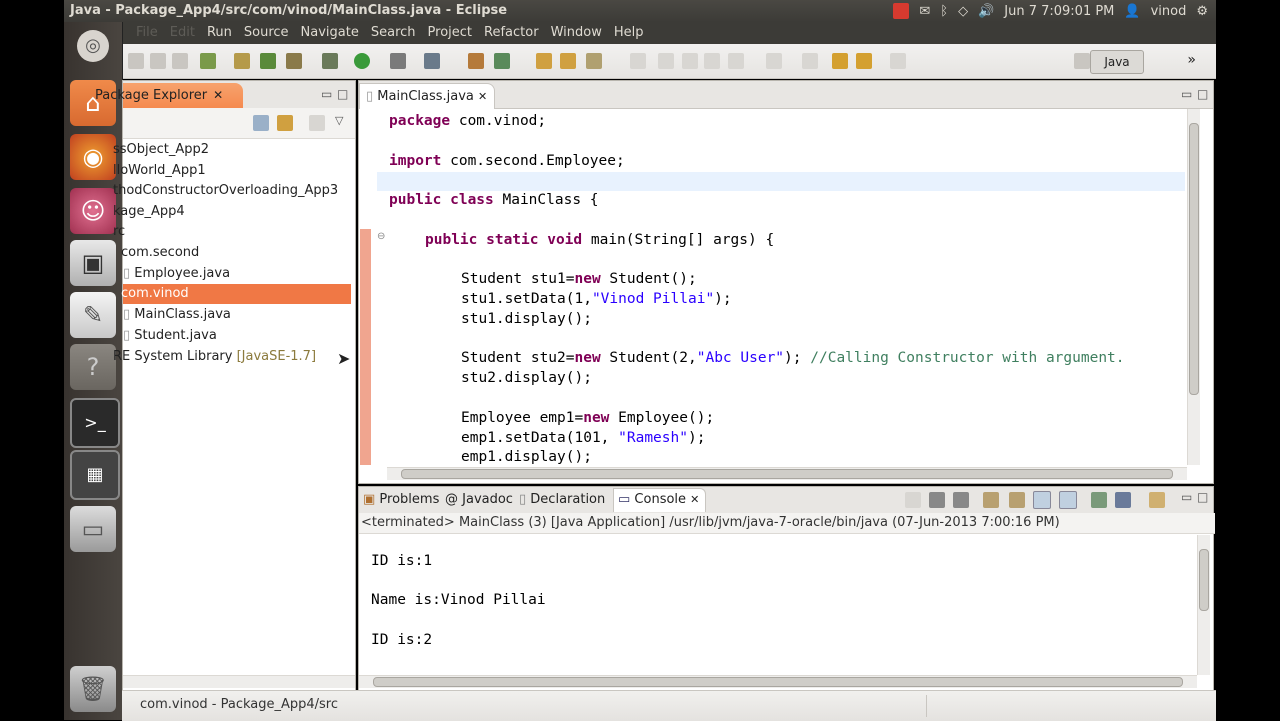 The image size is (1280, 721). I want to click on remove-launch-icon, so click(937, 500).